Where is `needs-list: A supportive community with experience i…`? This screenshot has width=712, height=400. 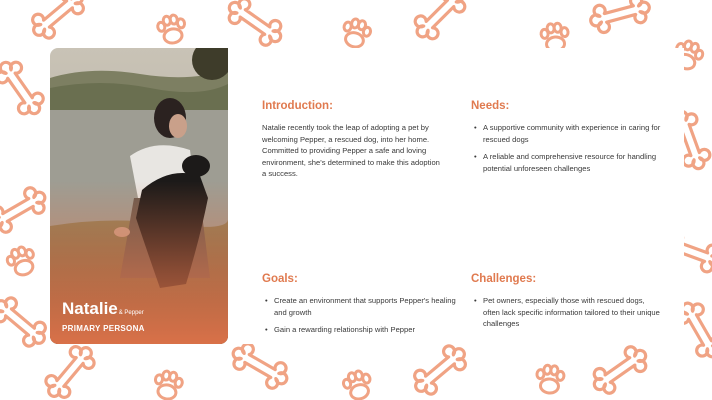
needs-list: A supportive community with experience i… is located at coordinates (566, 148).